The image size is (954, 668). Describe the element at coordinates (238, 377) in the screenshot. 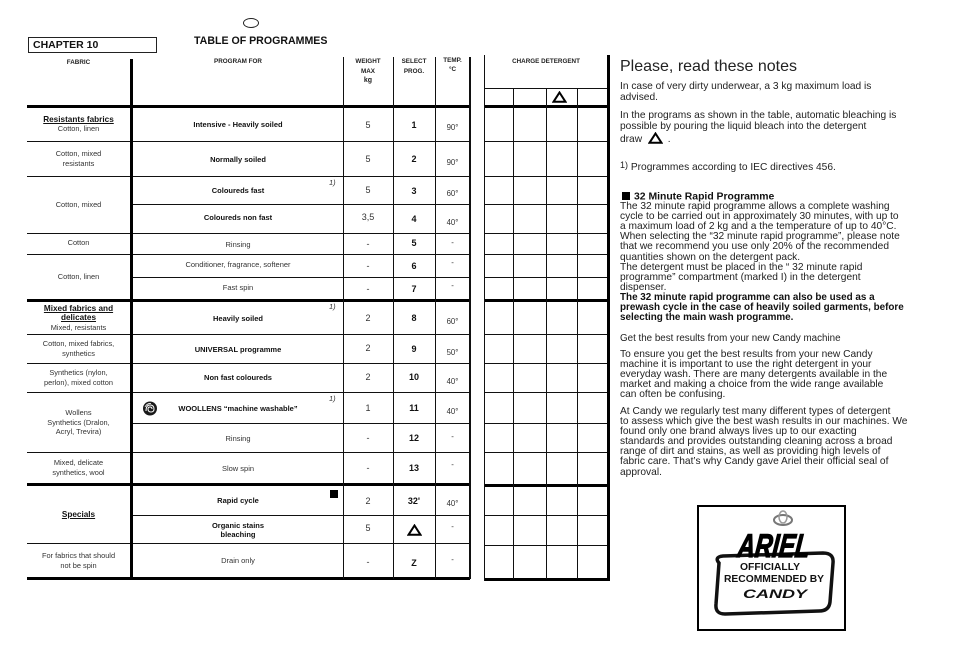

I see `program-name: Non fast coloureds` at that location.